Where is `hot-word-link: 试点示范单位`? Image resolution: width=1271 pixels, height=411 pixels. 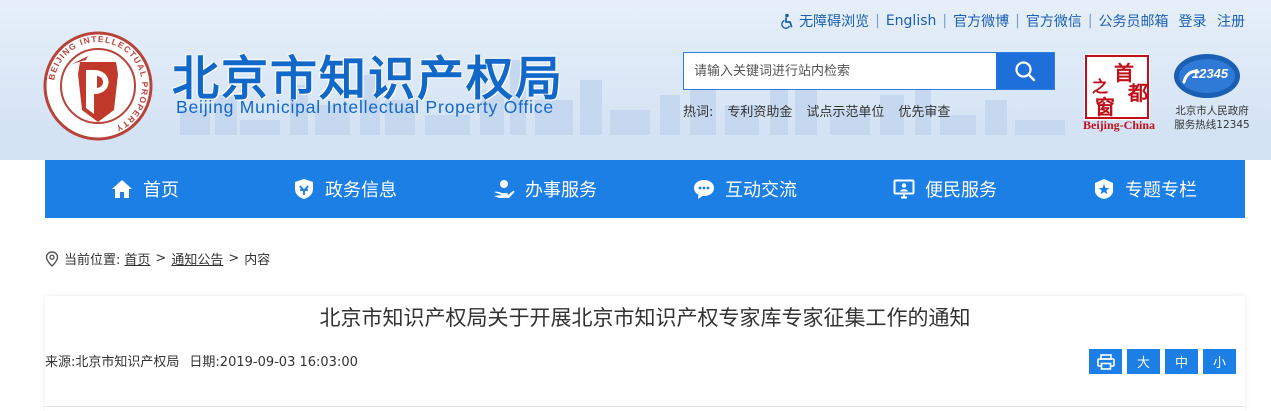 hot-word-link: 试点示范单位 is located at coordinates (845, 110).